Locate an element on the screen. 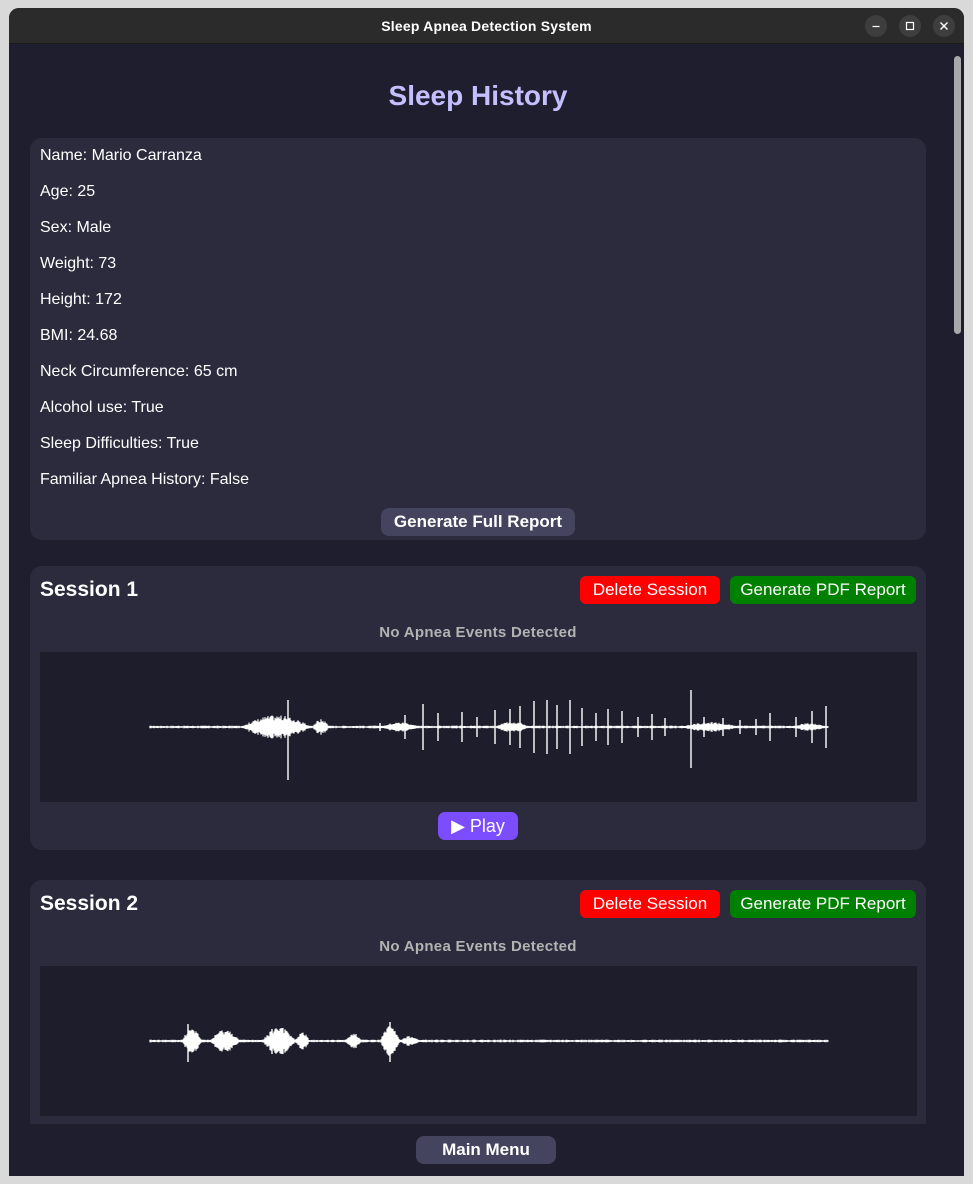 Image resolution: width=973 pixels, height=1184 pixels. patient-neck-circumference: Neck Circumference: 65 cm is located at coordinates (139, 371).